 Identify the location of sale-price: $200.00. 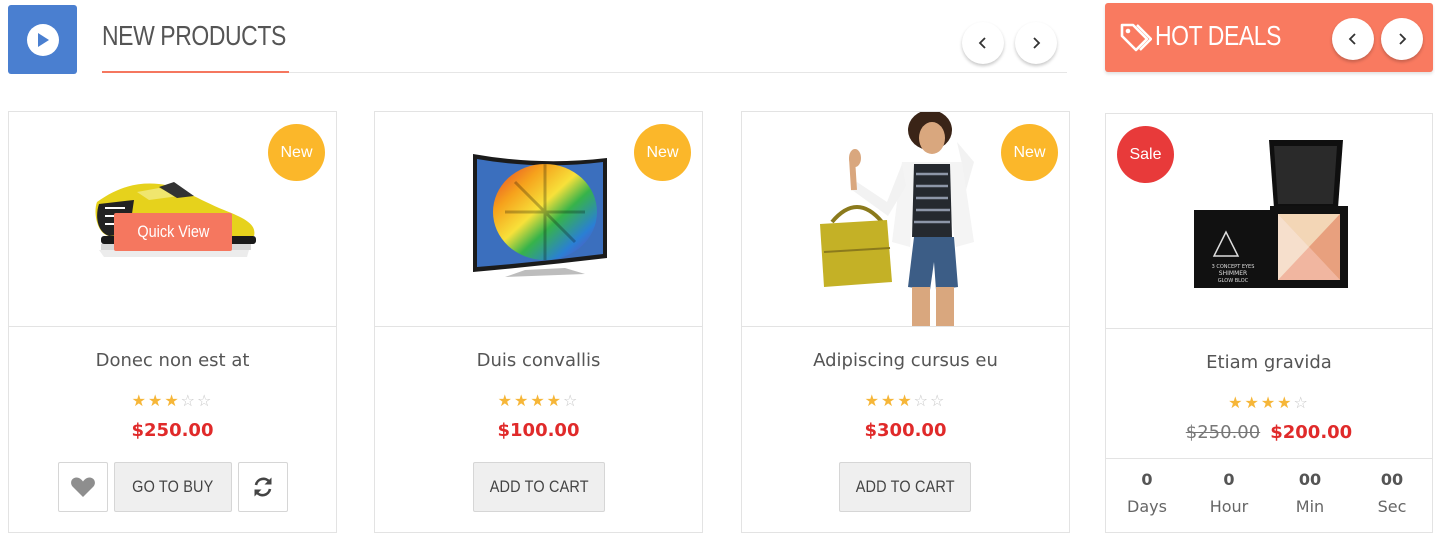
(1311, 432).